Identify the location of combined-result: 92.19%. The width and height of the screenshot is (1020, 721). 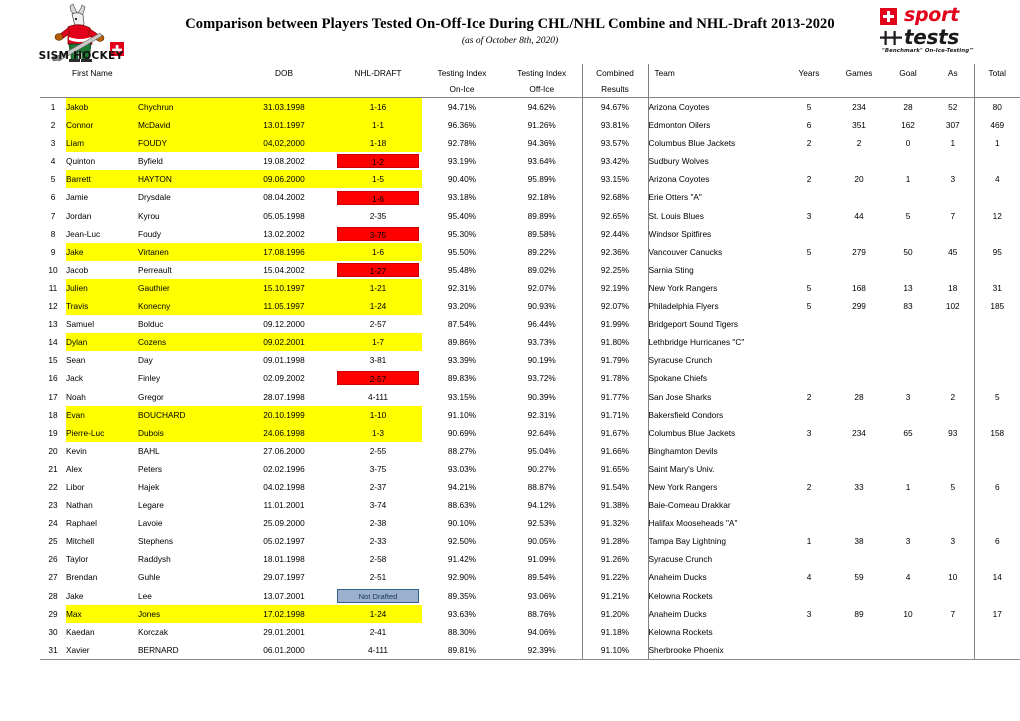
(615, 288).